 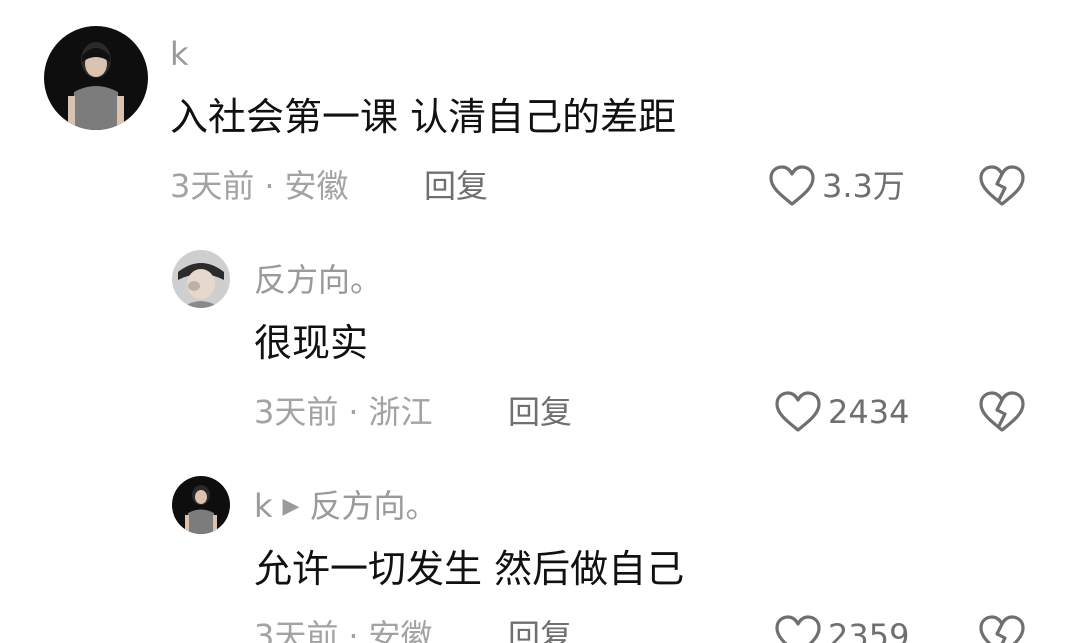 I want to click on reply-to-arrow-icon: ▶, so click(x=291, y=506).